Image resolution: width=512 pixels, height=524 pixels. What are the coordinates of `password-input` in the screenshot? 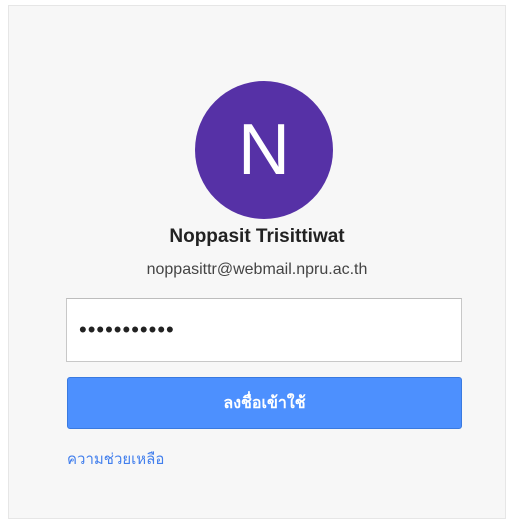 It's located at (264, 330).